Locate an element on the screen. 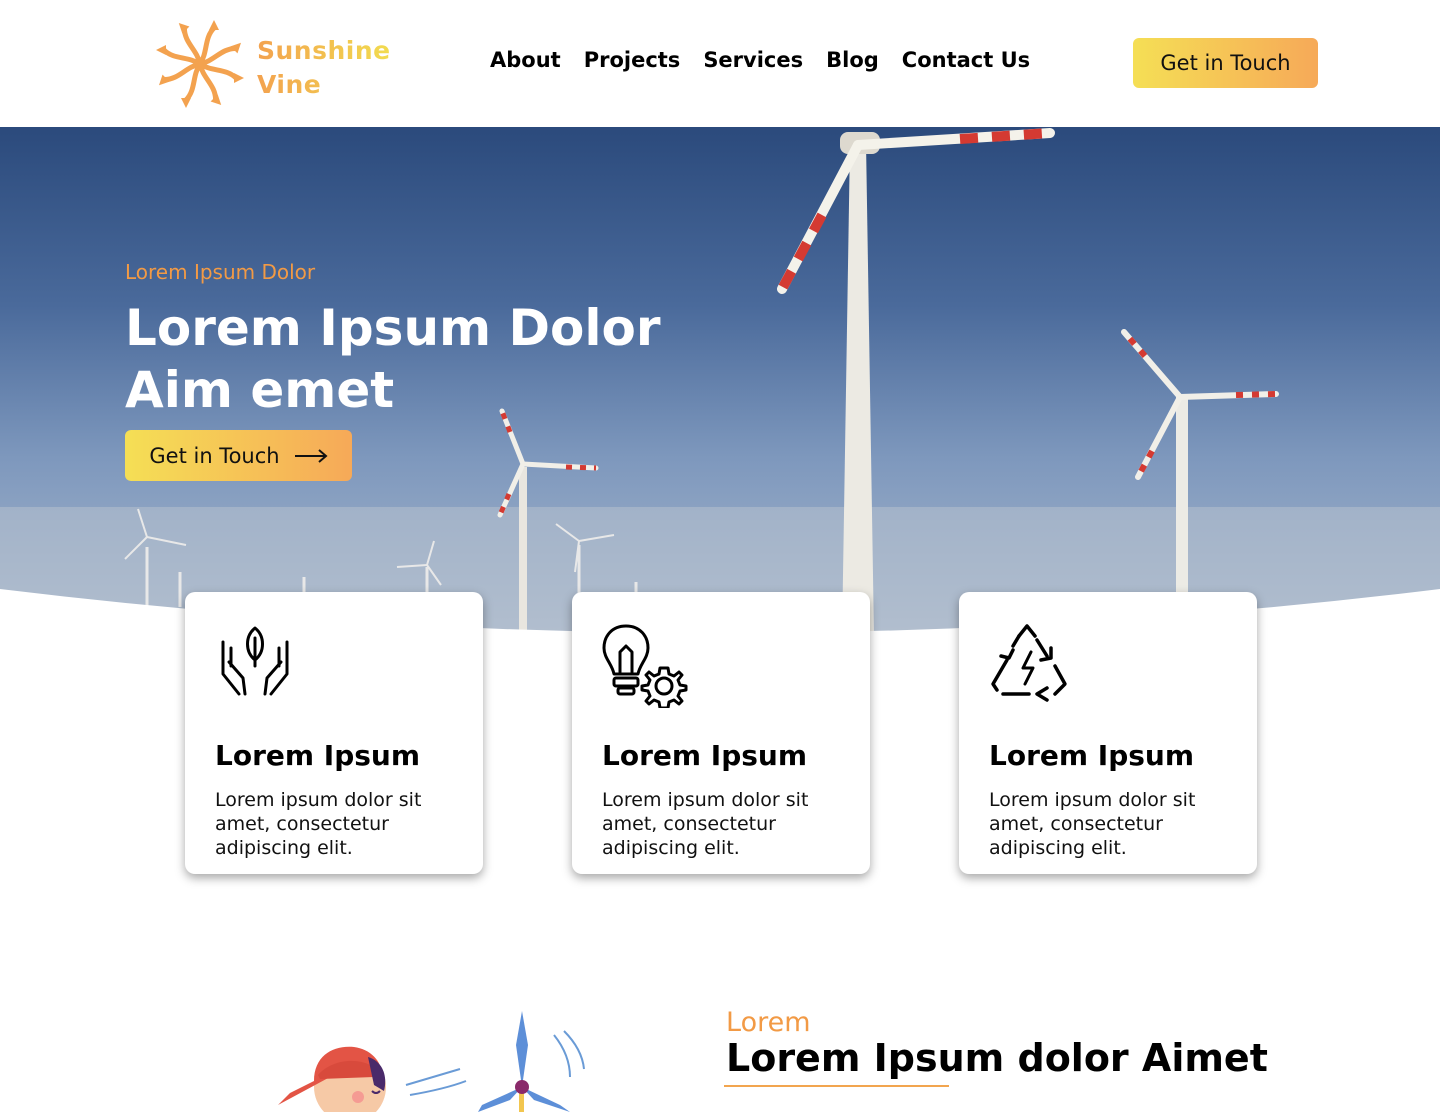 The height and width of the screenshot is (1112, 1440). nav-about: About is located at coordinates (525, 60).